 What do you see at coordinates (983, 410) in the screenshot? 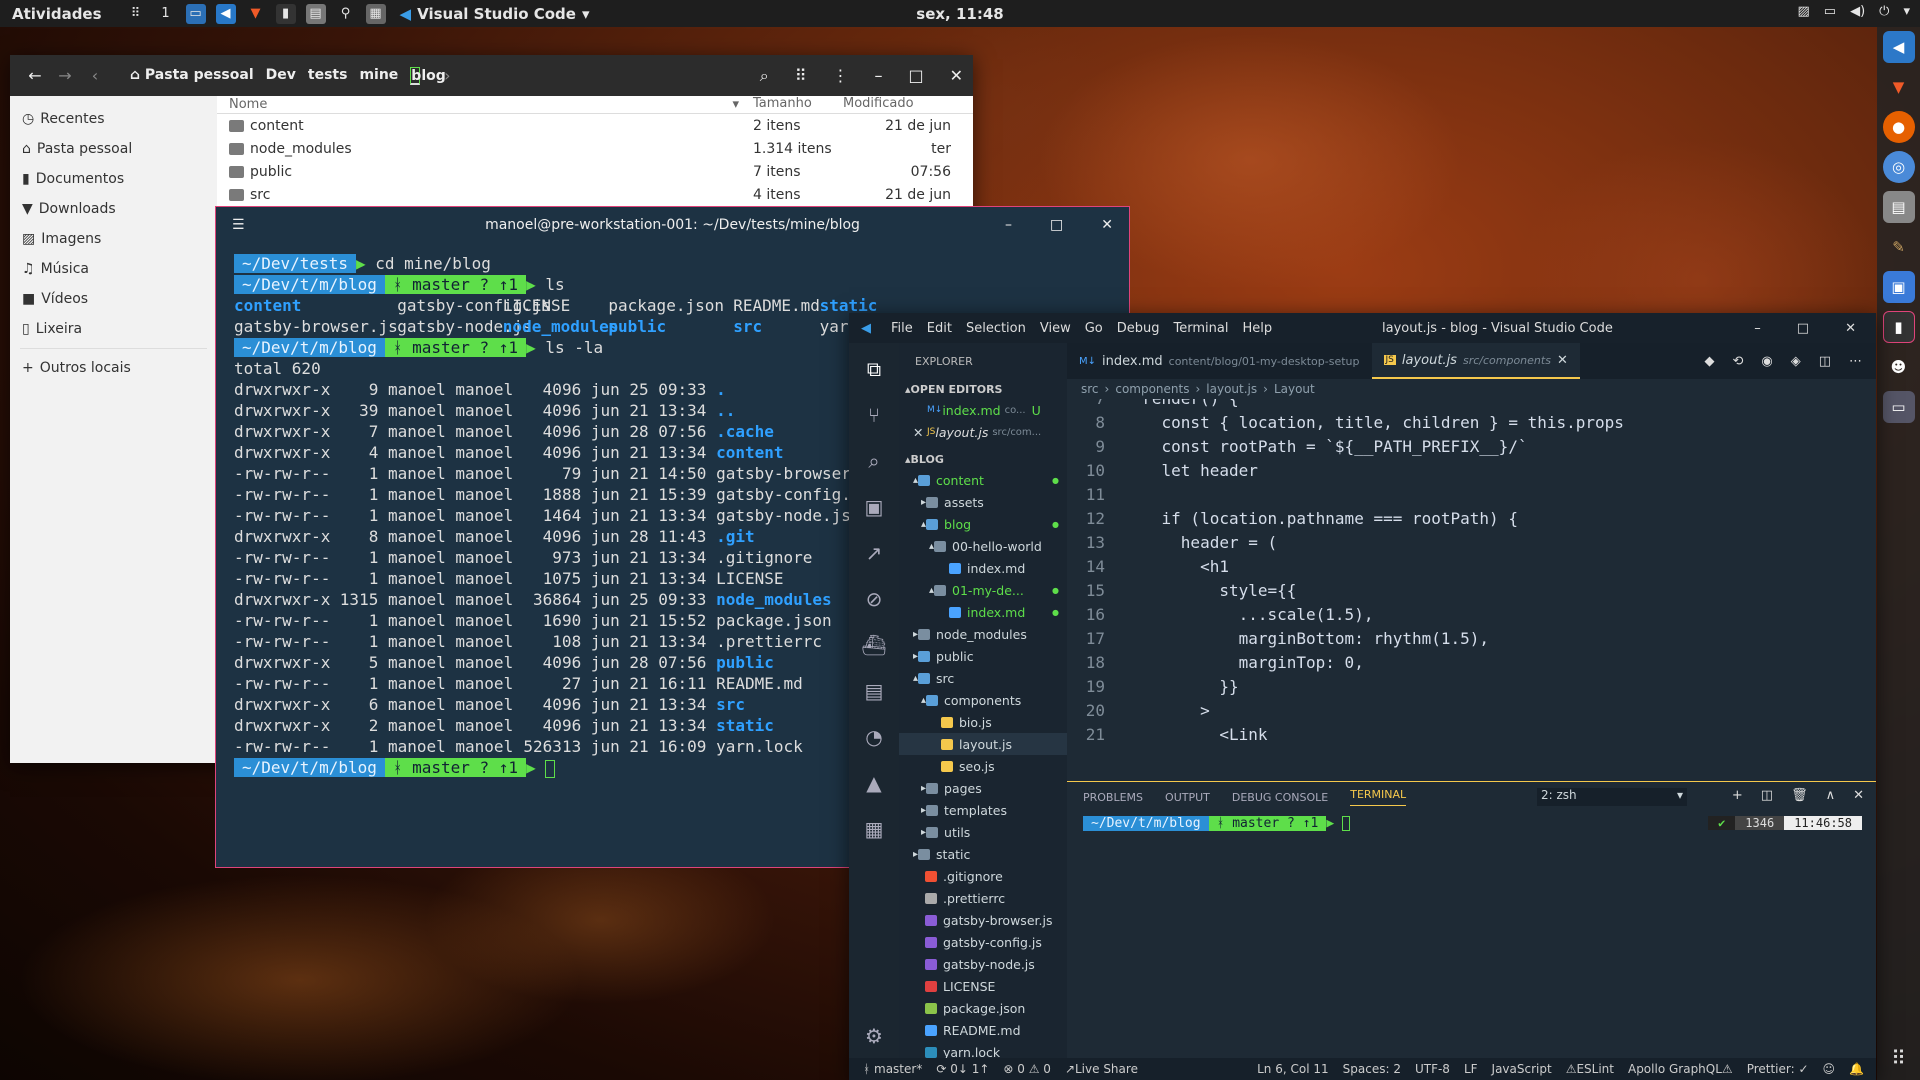
I see `open-editor-item: M↓ index.md co... U` at bounding box center [983, 410].